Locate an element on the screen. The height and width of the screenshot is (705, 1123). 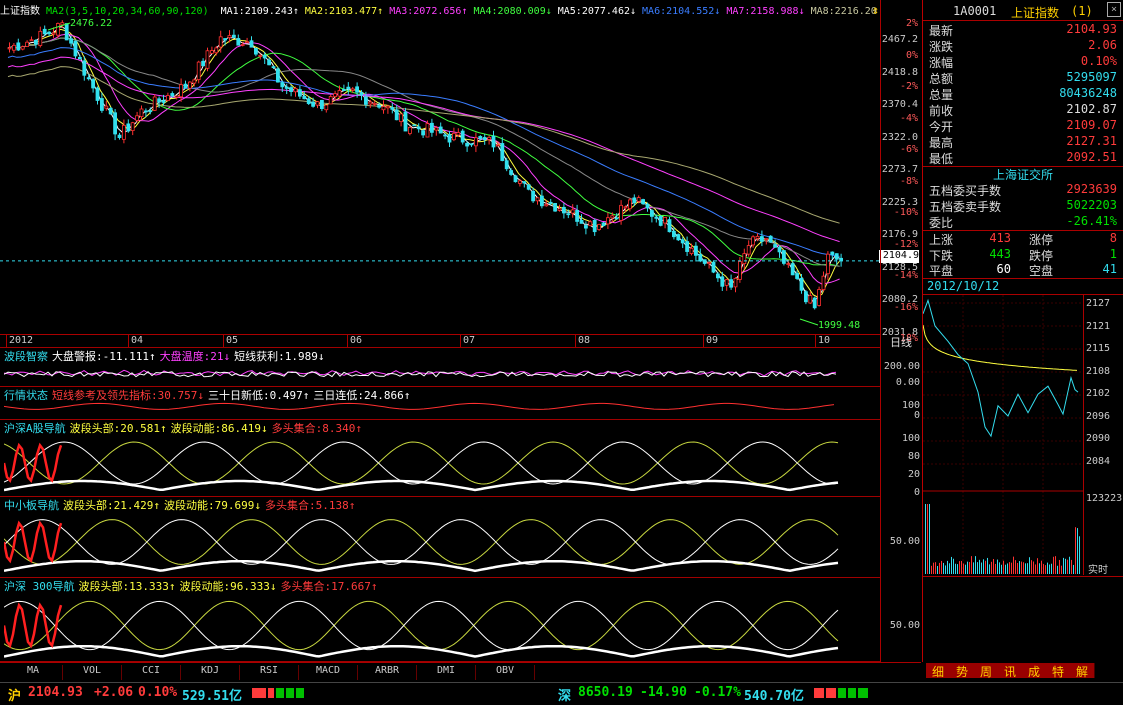
side-tab: 细 is located at coordinates (938, 671).